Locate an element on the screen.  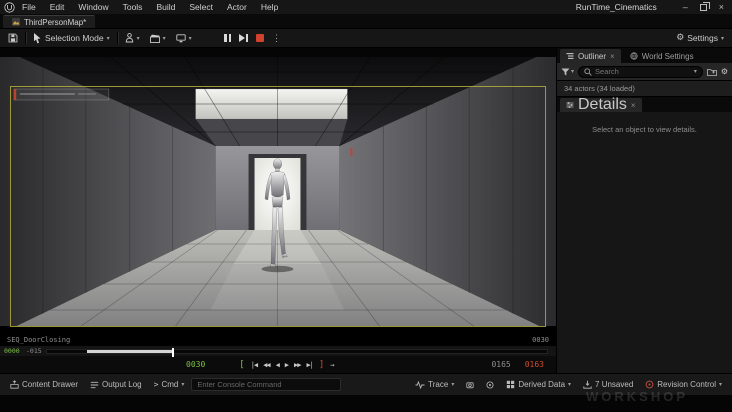
outliner-filter-dropdown: ▾ is located at coordinates (567, 72).